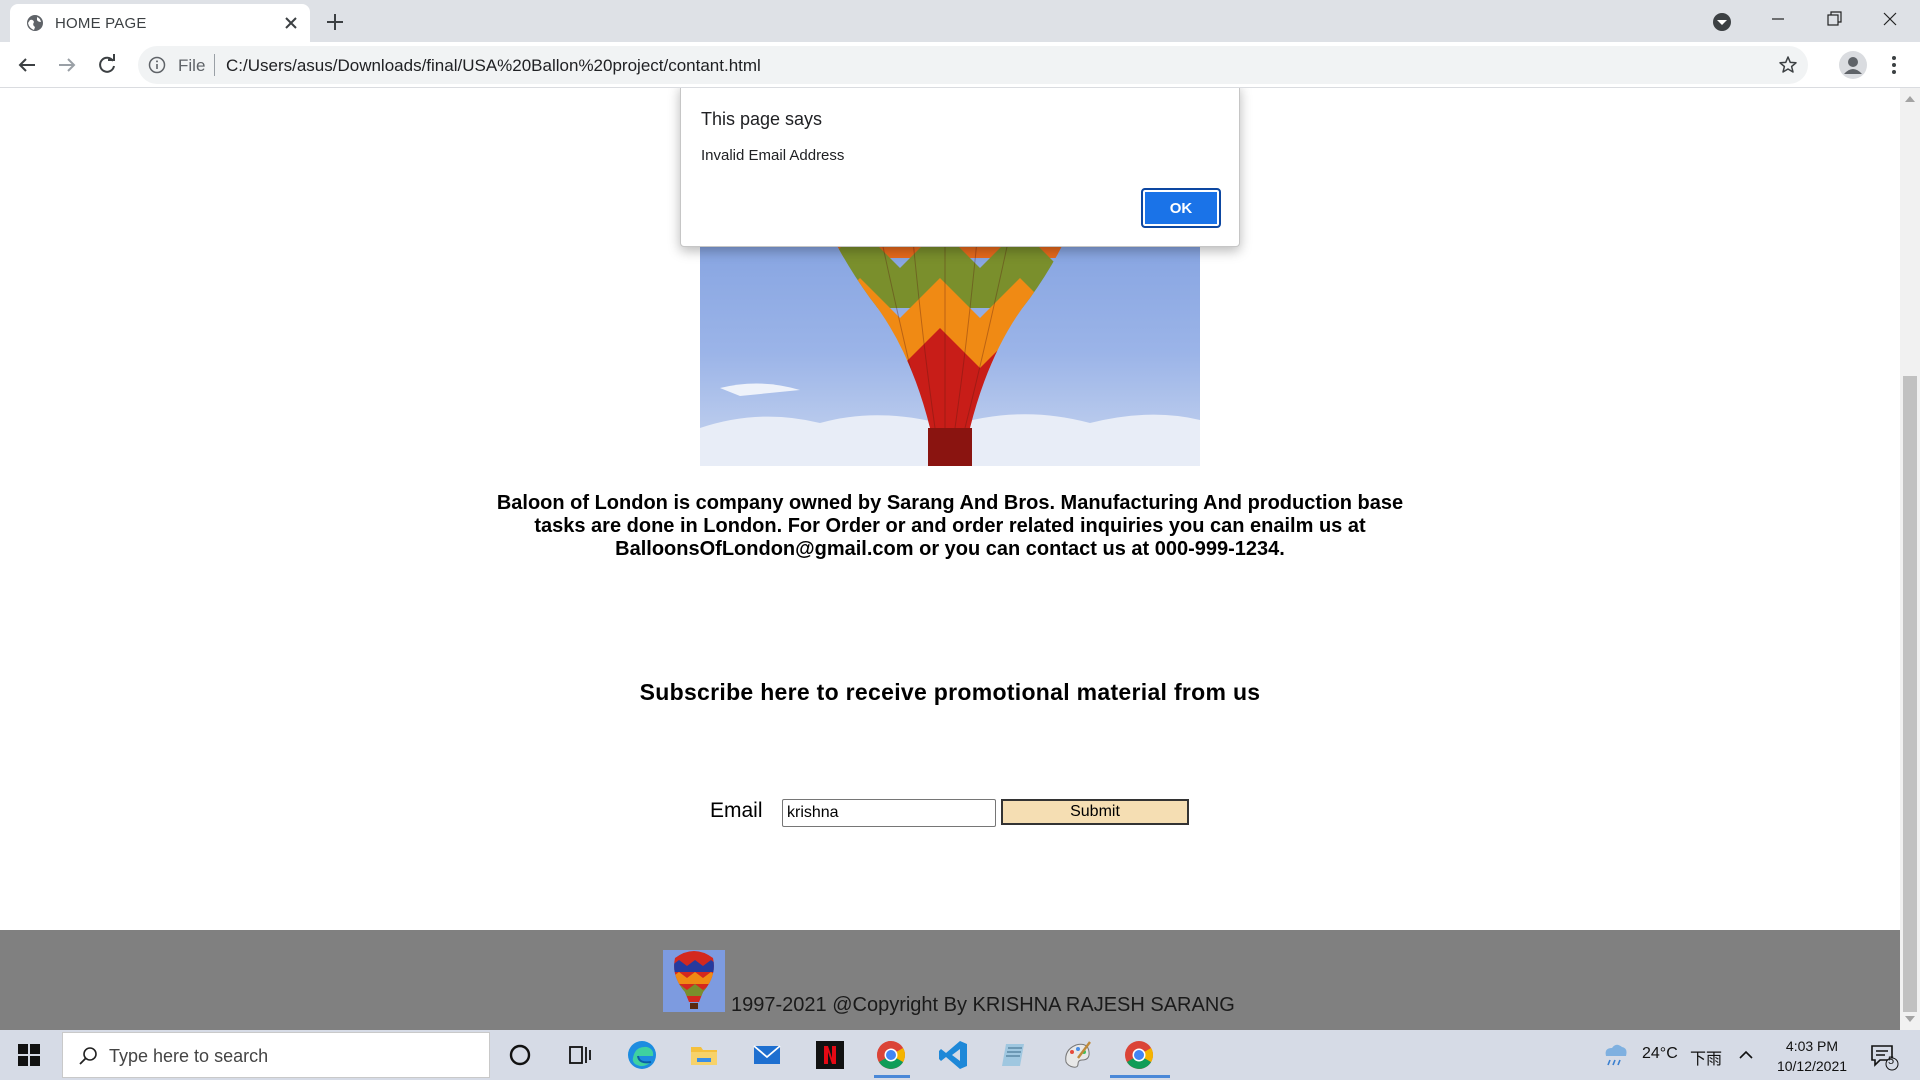  I want to click on bookmark-star-icon, so click(1788, 65).